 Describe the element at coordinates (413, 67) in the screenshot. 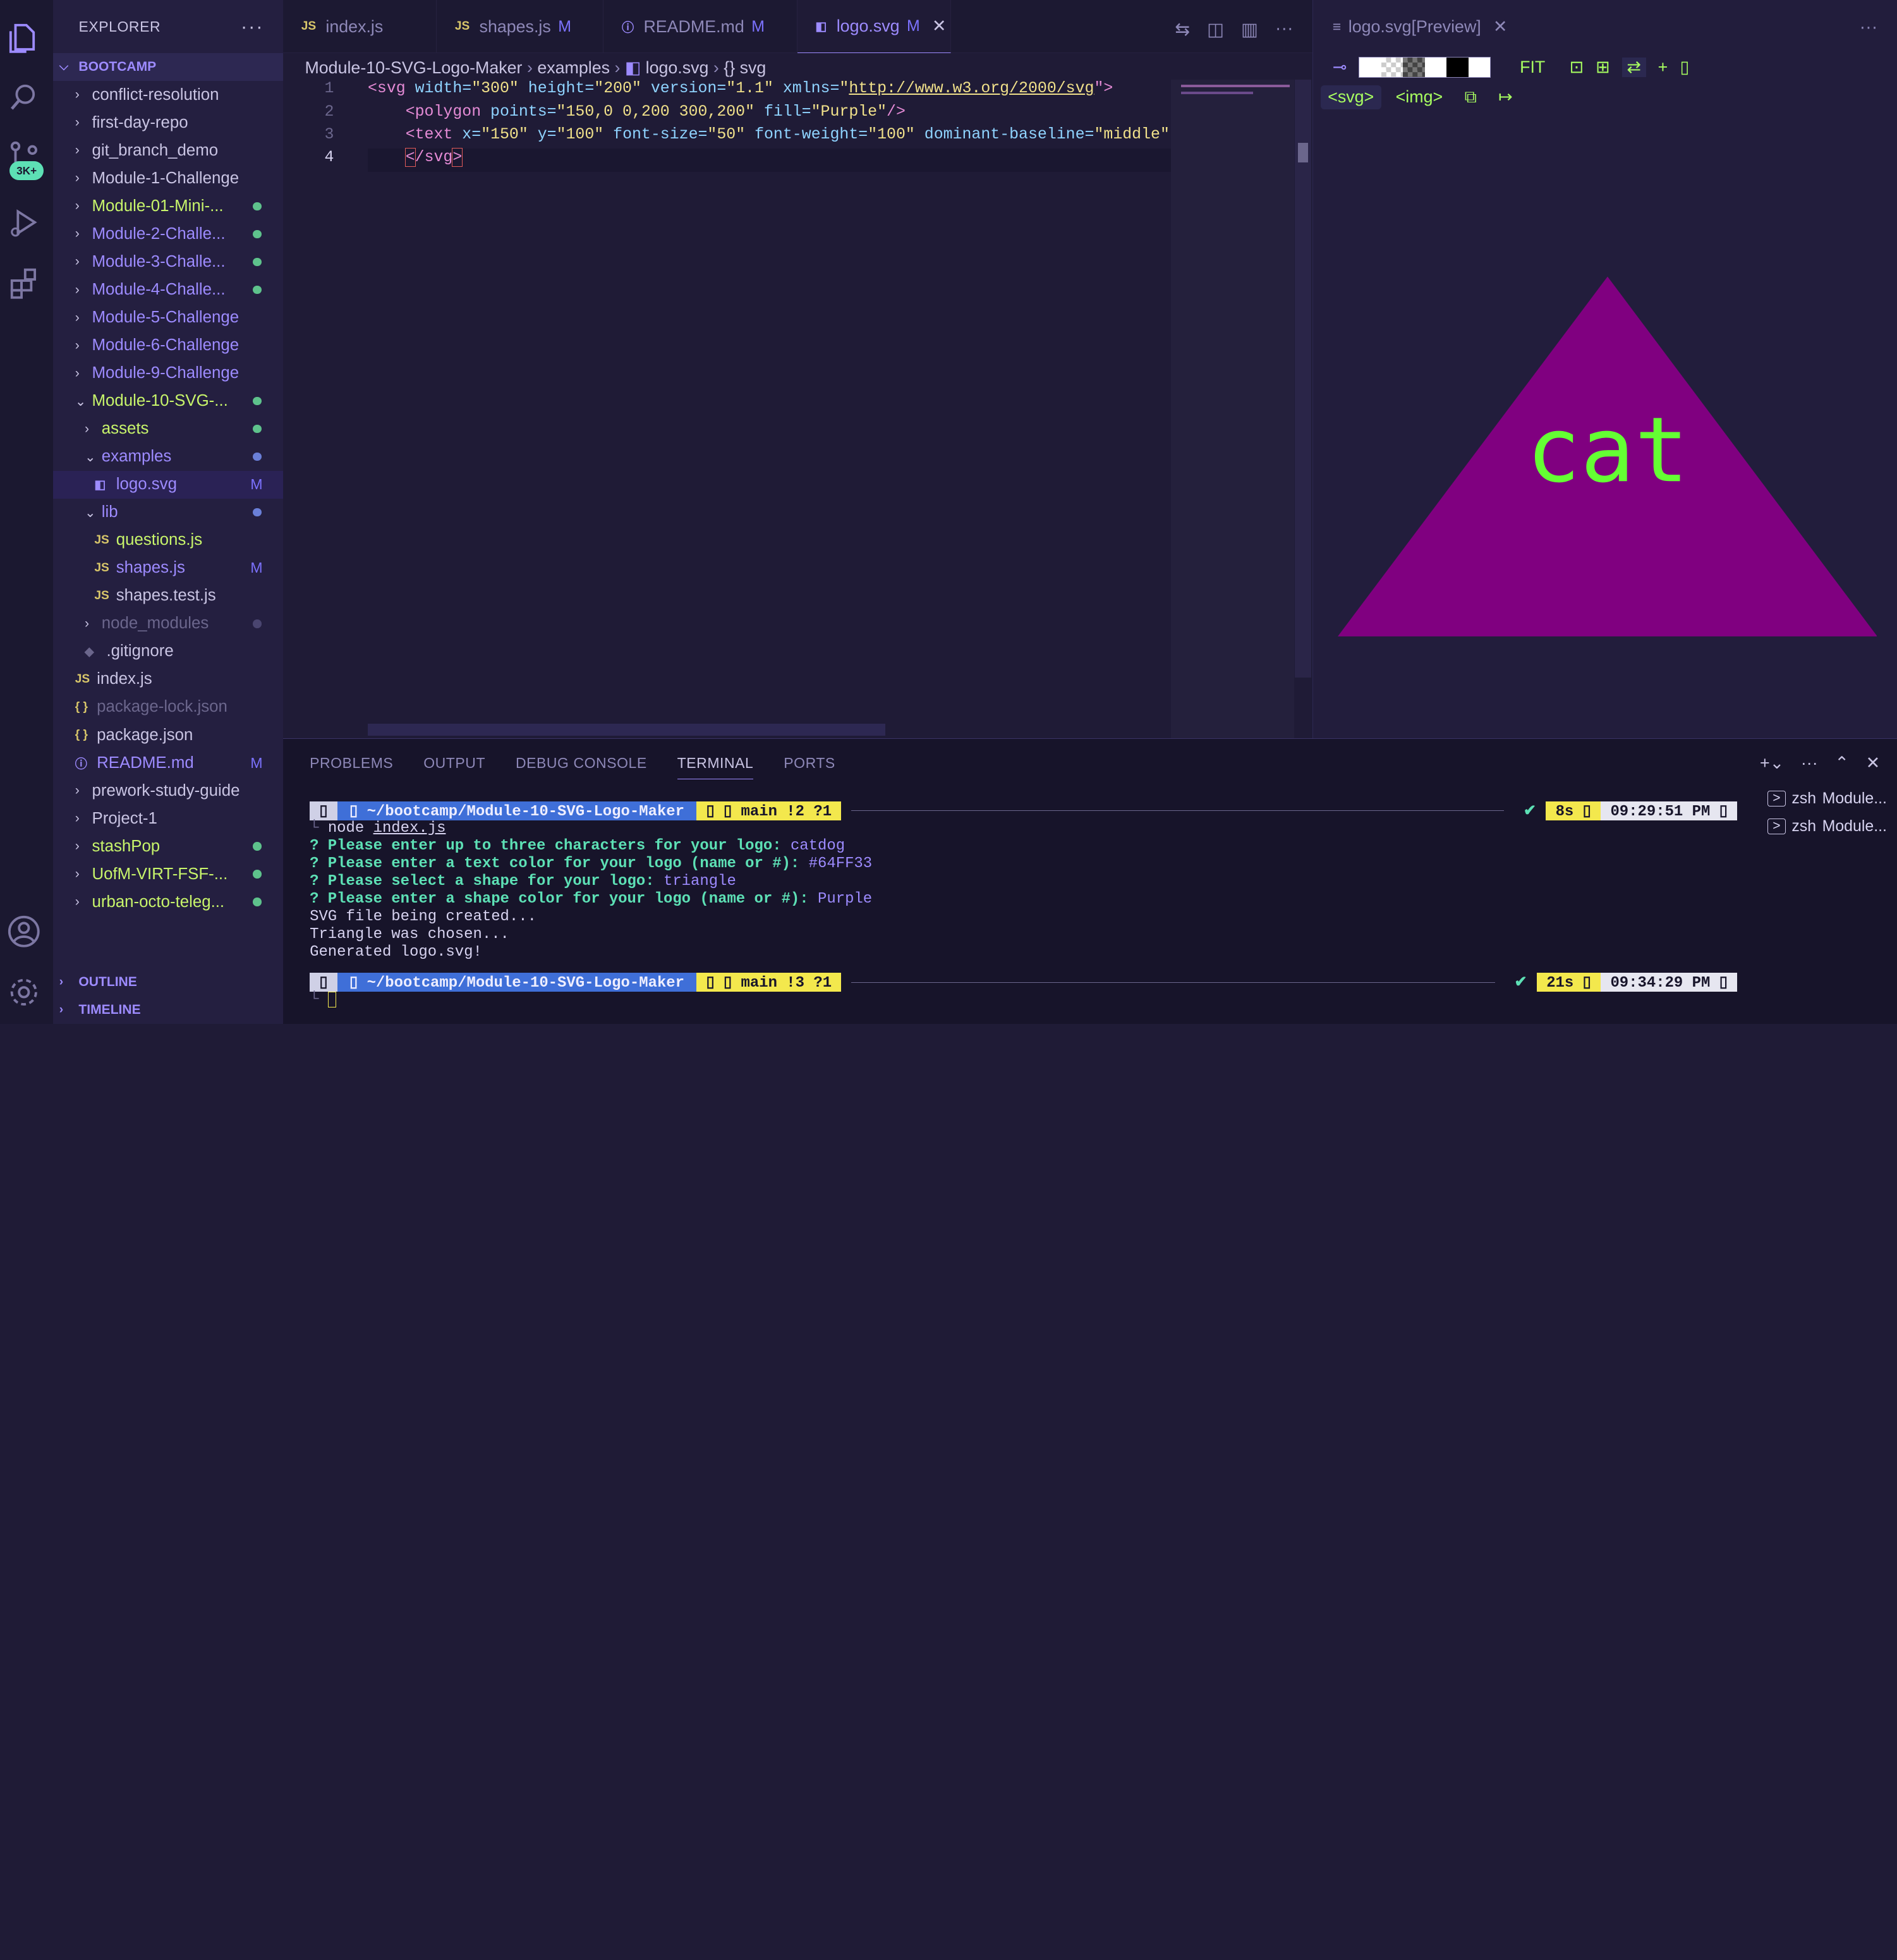

I see `breadcrumb-folder: Module-10-SVG-Logo-Maker` at that location.